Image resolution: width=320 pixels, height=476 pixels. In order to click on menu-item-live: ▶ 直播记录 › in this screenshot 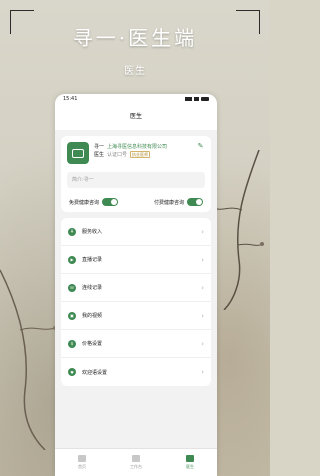, I will do `click(136, 260)`.